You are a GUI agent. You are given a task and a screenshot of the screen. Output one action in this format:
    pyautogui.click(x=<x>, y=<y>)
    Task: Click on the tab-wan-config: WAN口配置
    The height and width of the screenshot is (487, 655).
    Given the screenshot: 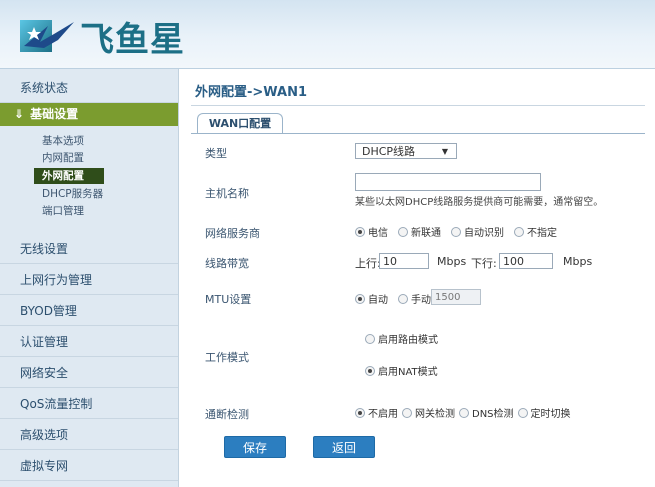 What is the action you would take?
    pyautogui.click(x=240, y=123)
    